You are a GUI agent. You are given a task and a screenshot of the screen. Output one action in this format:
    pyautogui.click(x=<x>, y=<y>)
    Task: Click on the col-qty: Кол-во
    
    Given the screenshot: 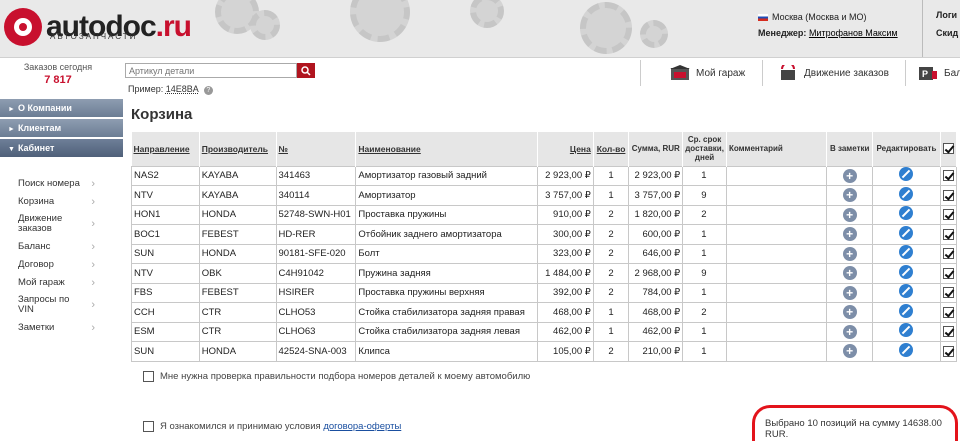 What is the action you would take?
    pyautogui.click(x=611, y=149)
    